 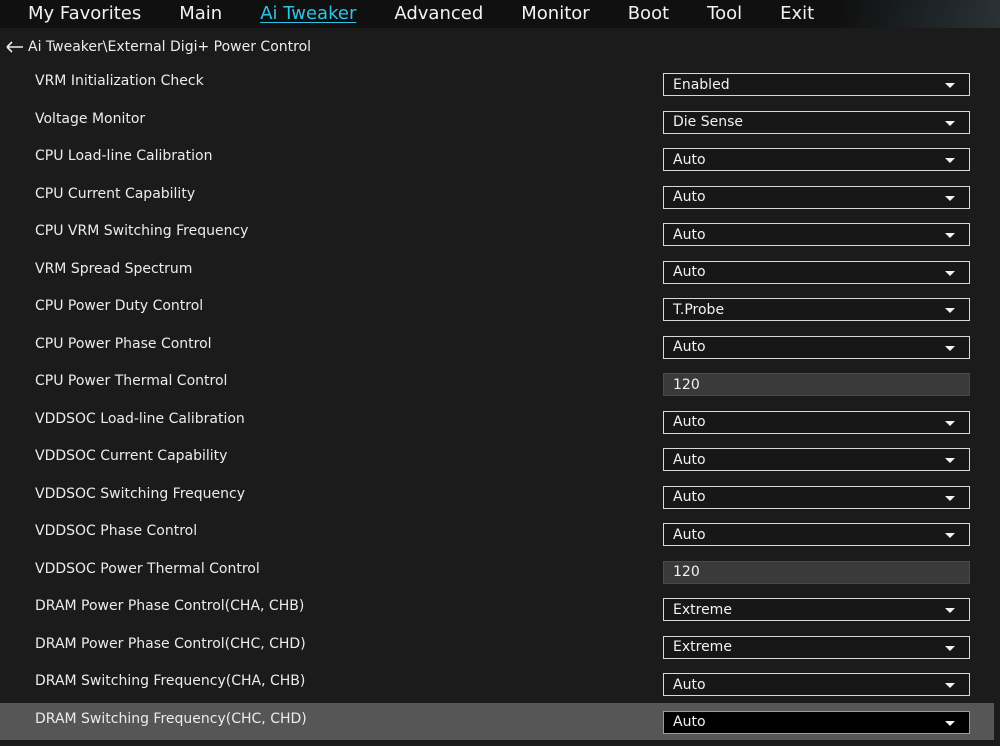 I want to click on setting-label: DRAM Switching Frequency(CHC, CHD), so click(x=171, y=718).